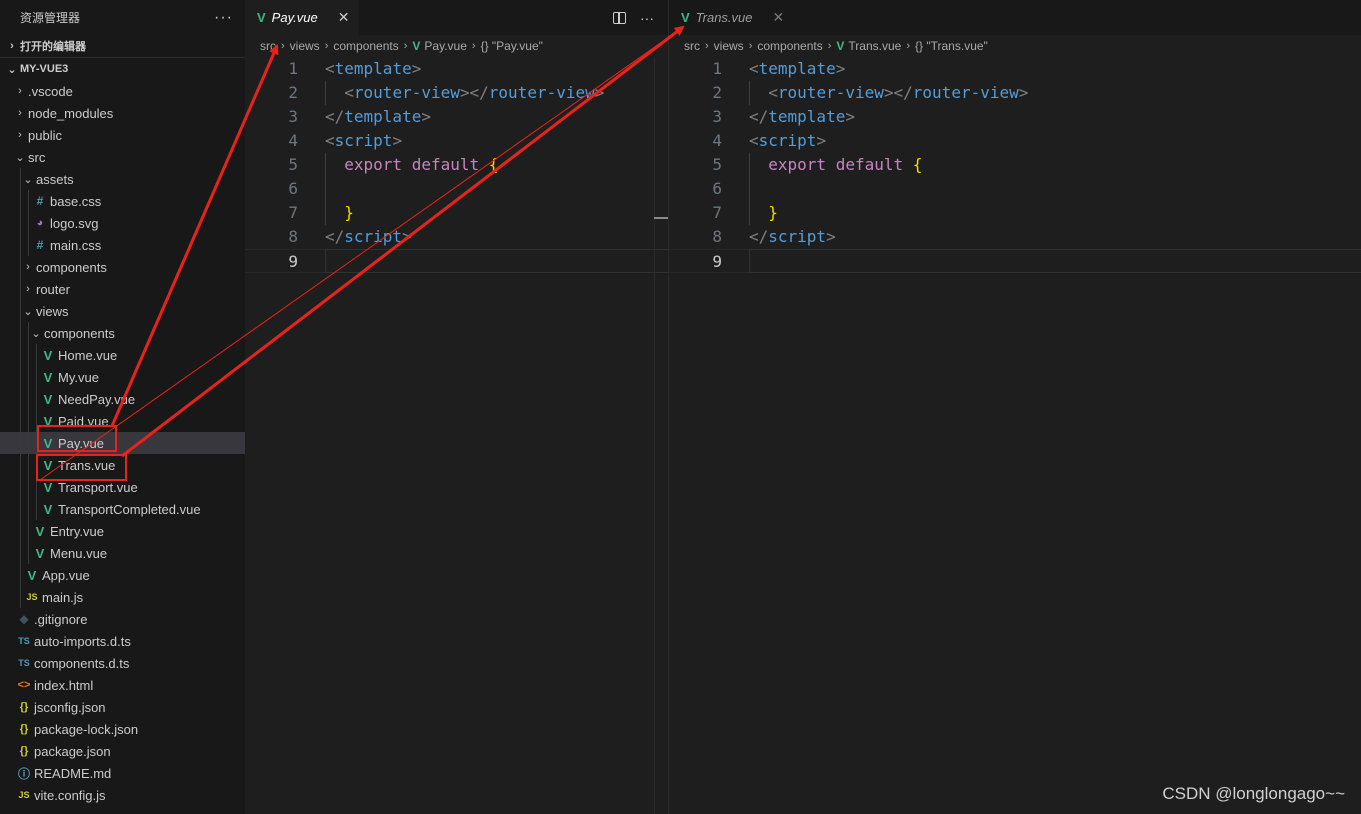  What do you see at coordinates (97, 399) in the screenshot?
I see `tree-item-label: NeedPay.vue` at bounding box center [97, 399].